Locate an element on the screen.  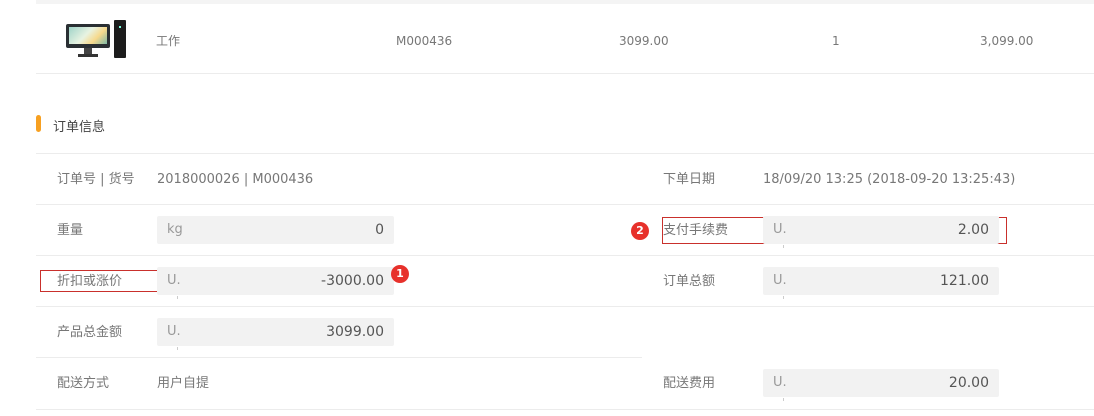
section-title: 订单信息 is located at coordinates (79, 127).